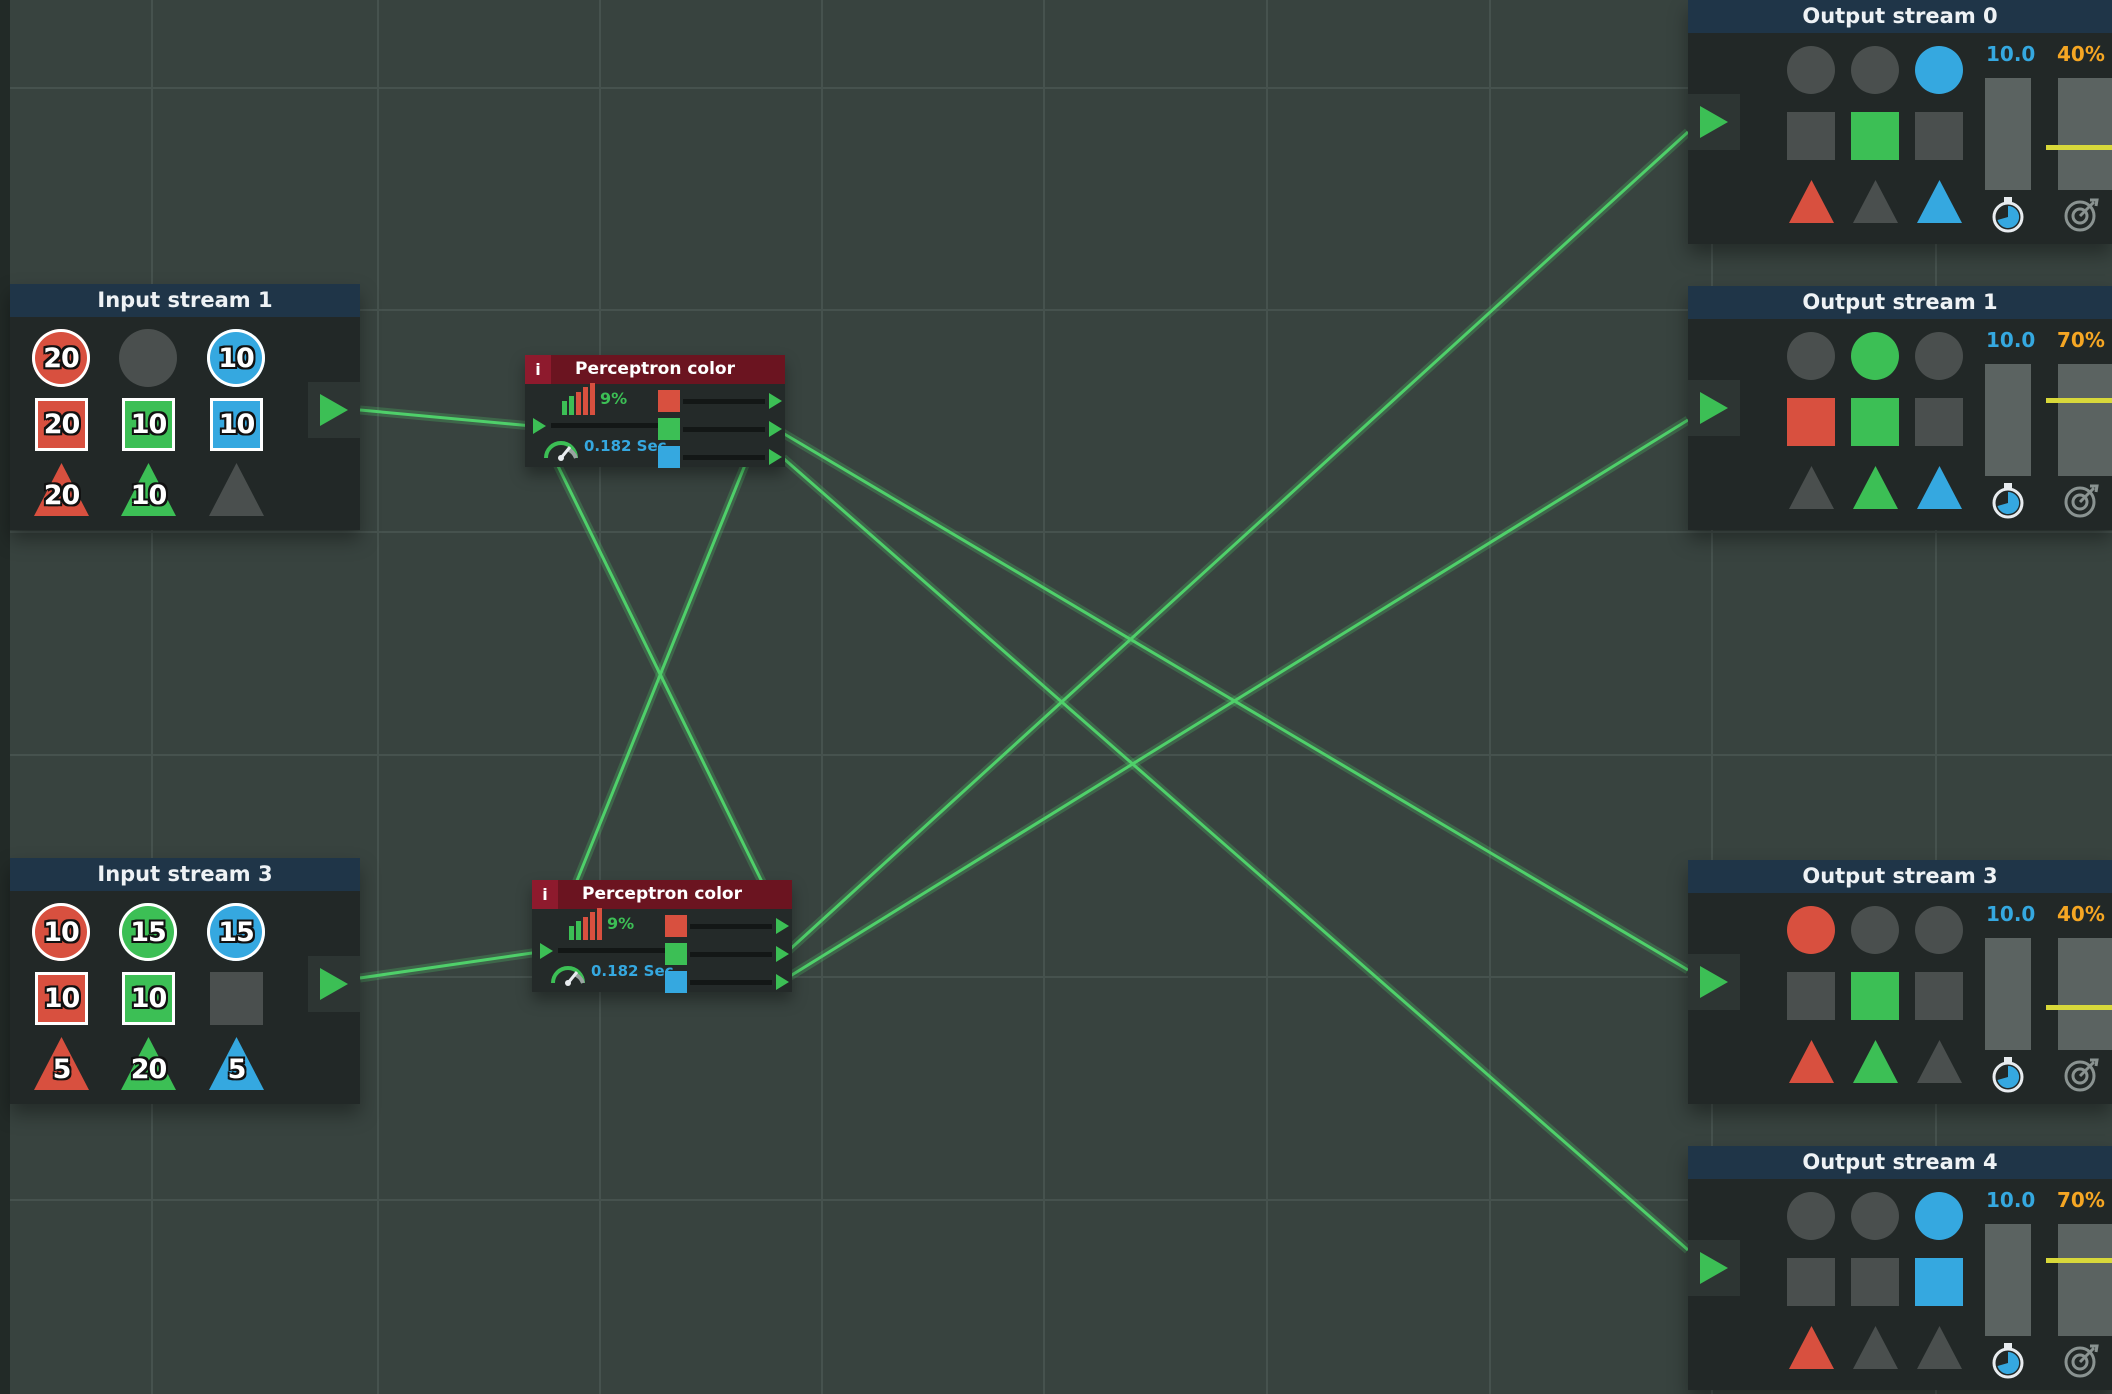  I want to click on token-triangle: 5, so click(236, 1063).